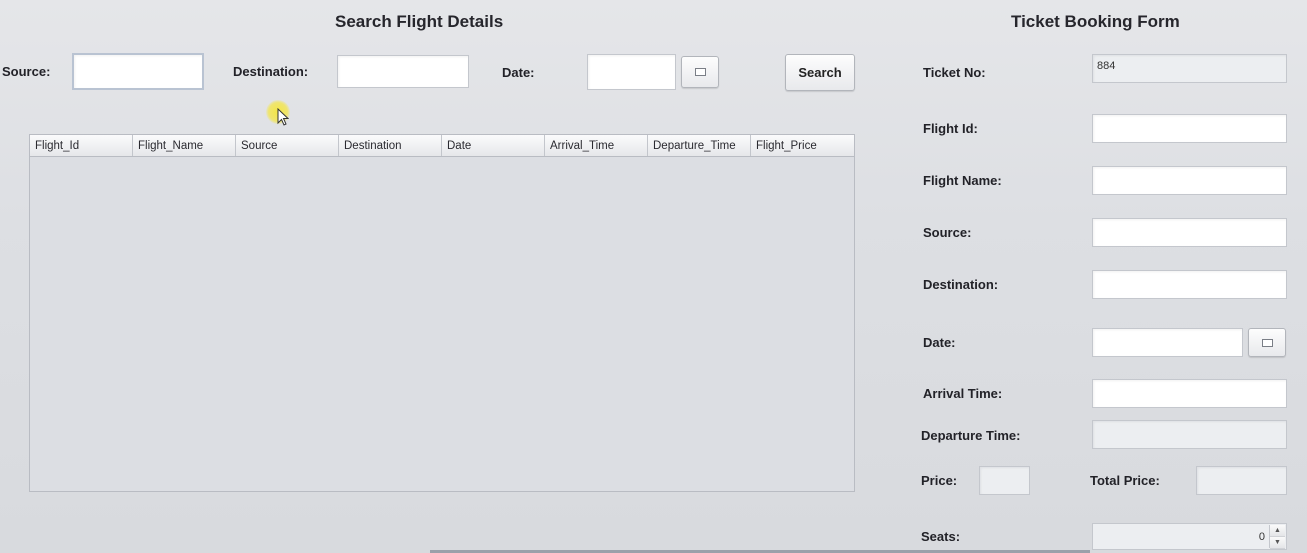 The image size is (1307, 553). Describe the element at coordinates (1277, 543) in the screenshot. I see `spinner-down-icon: ▼` at that location.